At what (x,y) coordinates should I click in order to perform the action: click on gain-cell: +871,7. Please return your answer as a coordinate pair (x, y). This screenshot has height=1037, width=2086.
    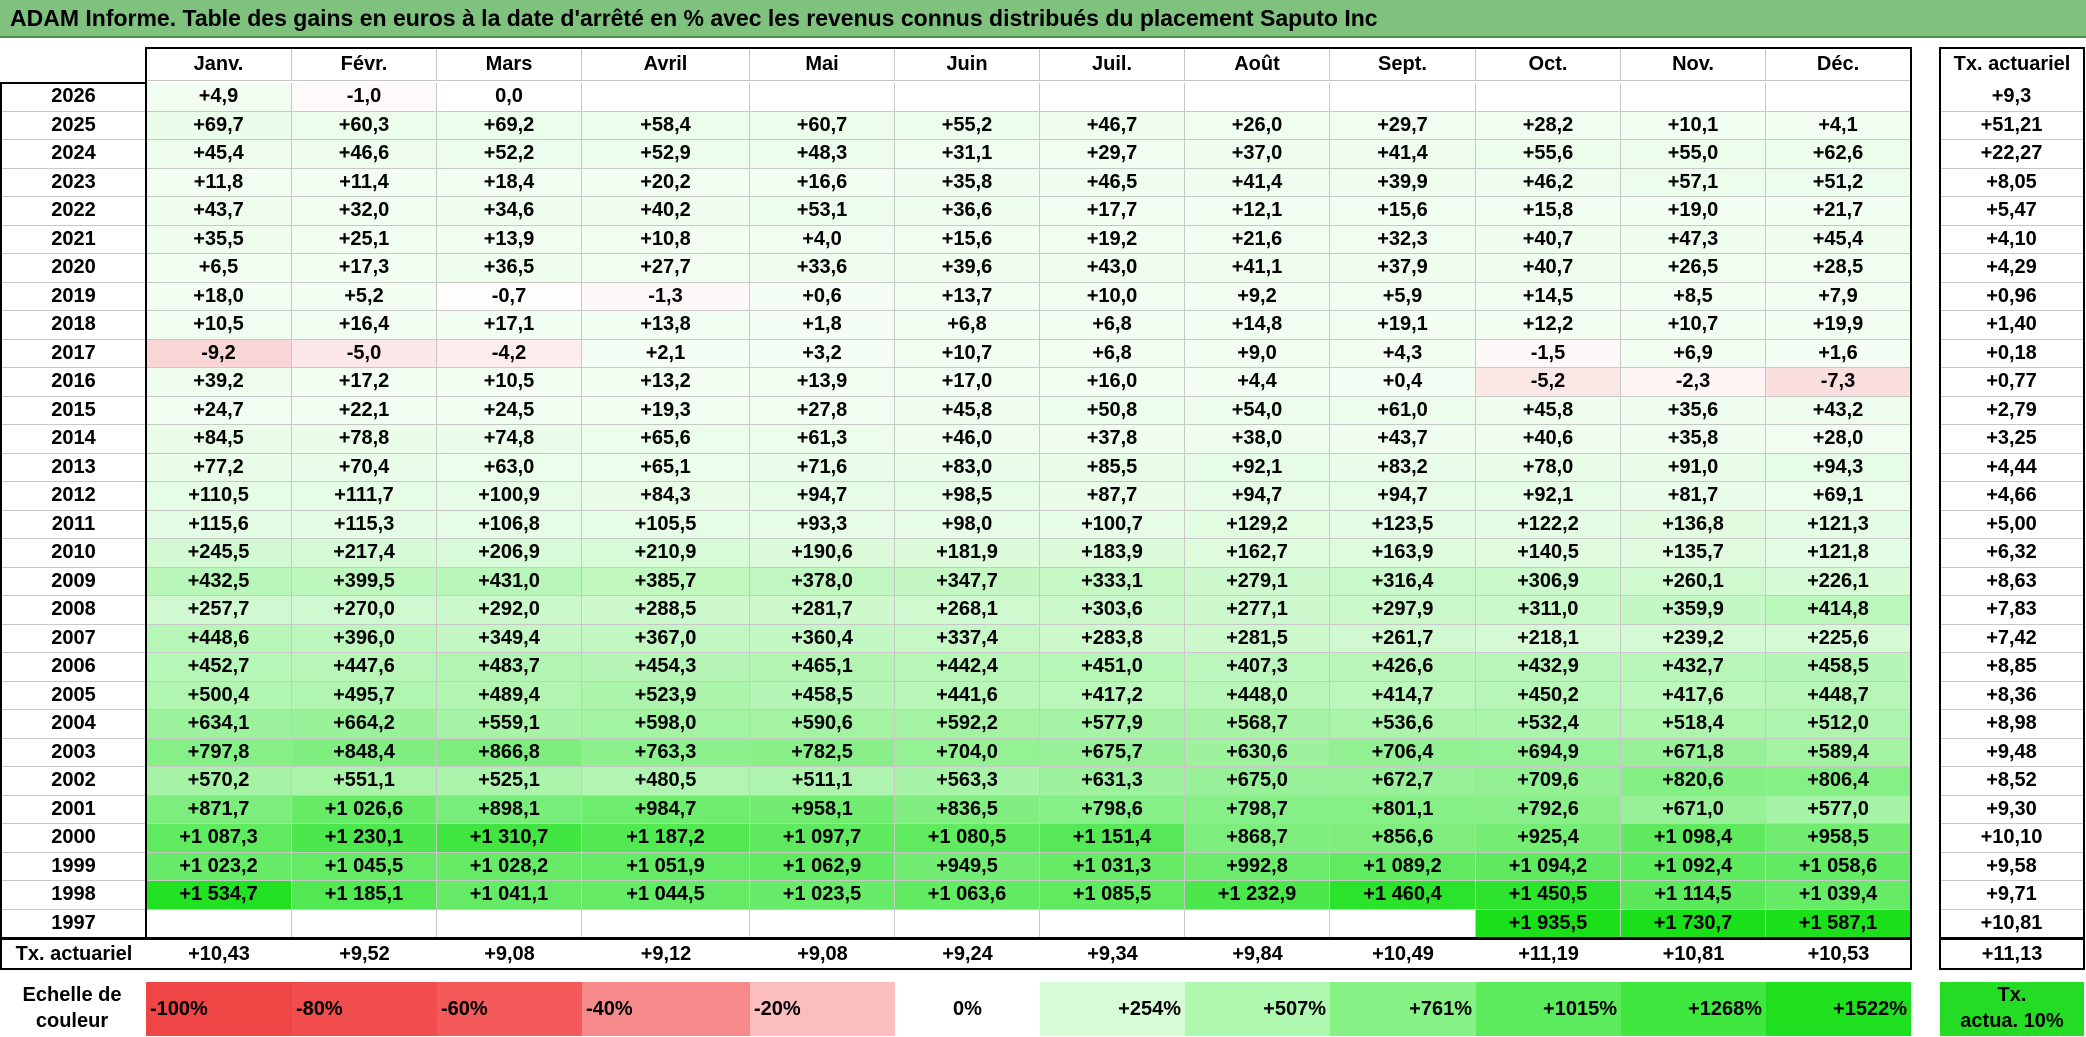
    Looking at the image, I should click on (219, 809).